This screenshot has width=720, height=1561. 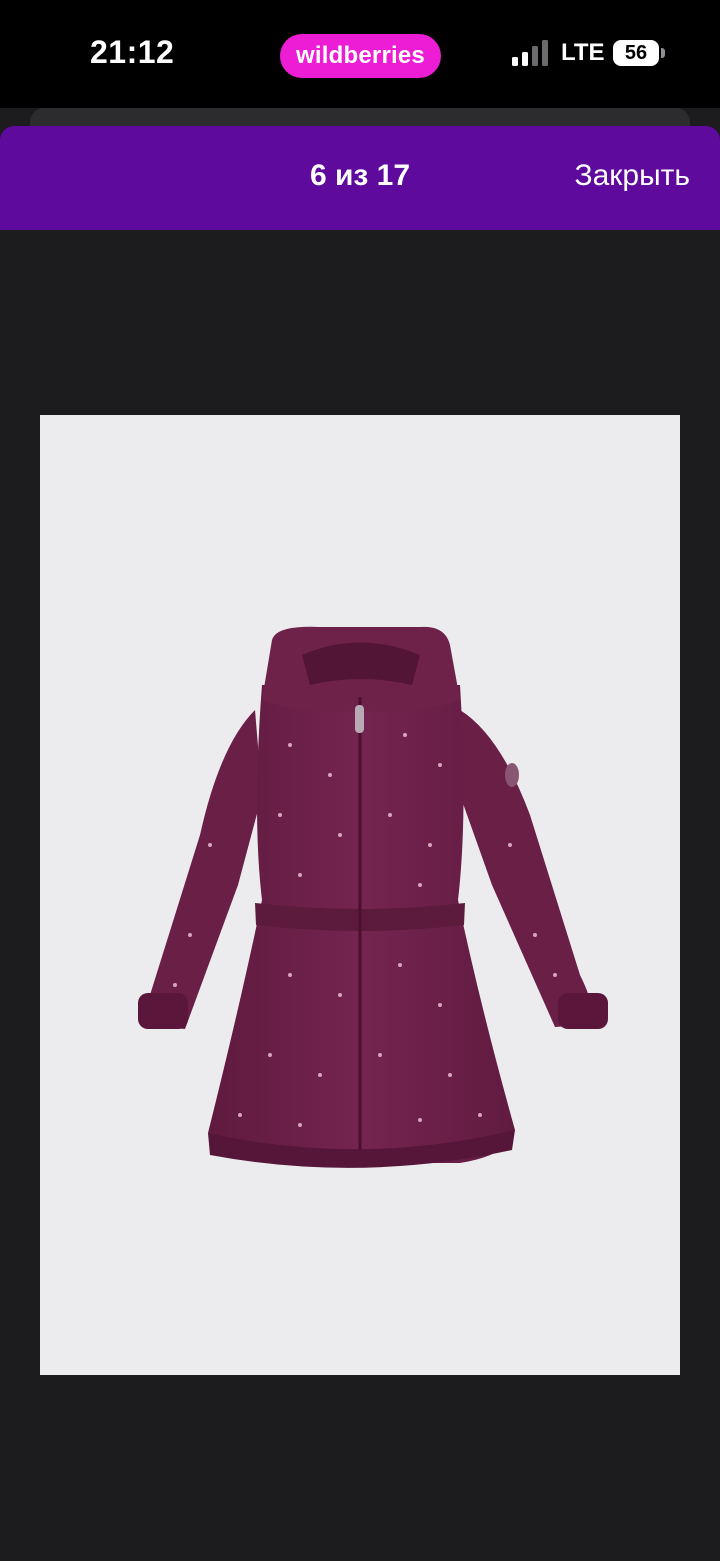 What do you see at coordinates (360, 178) in the screenshot?
I see `gallery-header: 6 из 17 Закрыть` at bounding box center [360, 178].